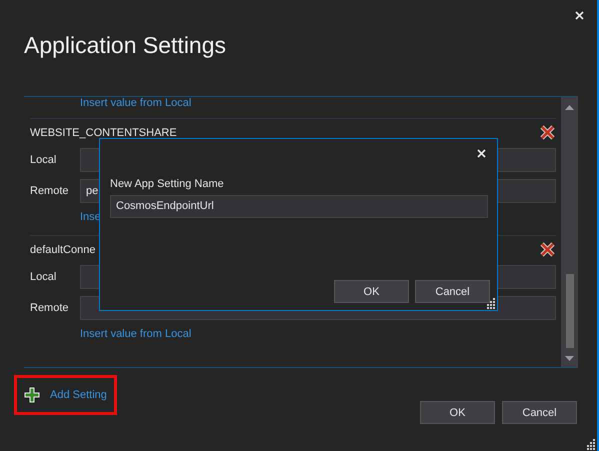  I want to click on add-setting-button: Add Setting, so click(67, 395).